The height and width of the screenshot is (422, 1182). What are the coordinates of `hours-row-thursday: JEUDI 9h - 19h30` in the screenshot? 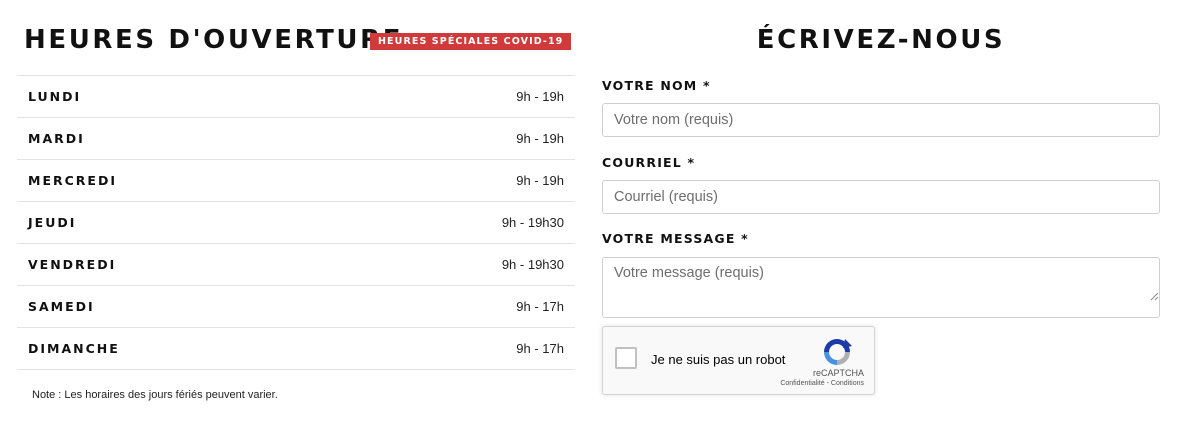 It's located at (296, 223).